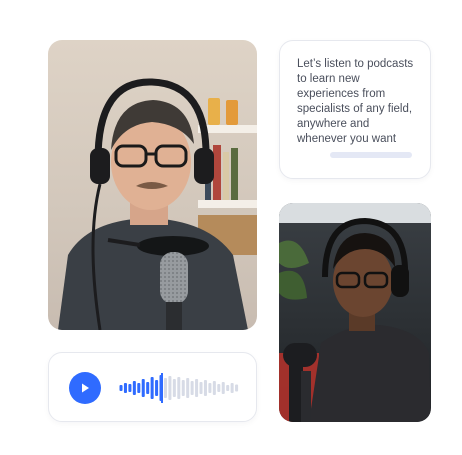 This screenshot has height=455, width=462. I want to click on play-button, so click(85, 388).